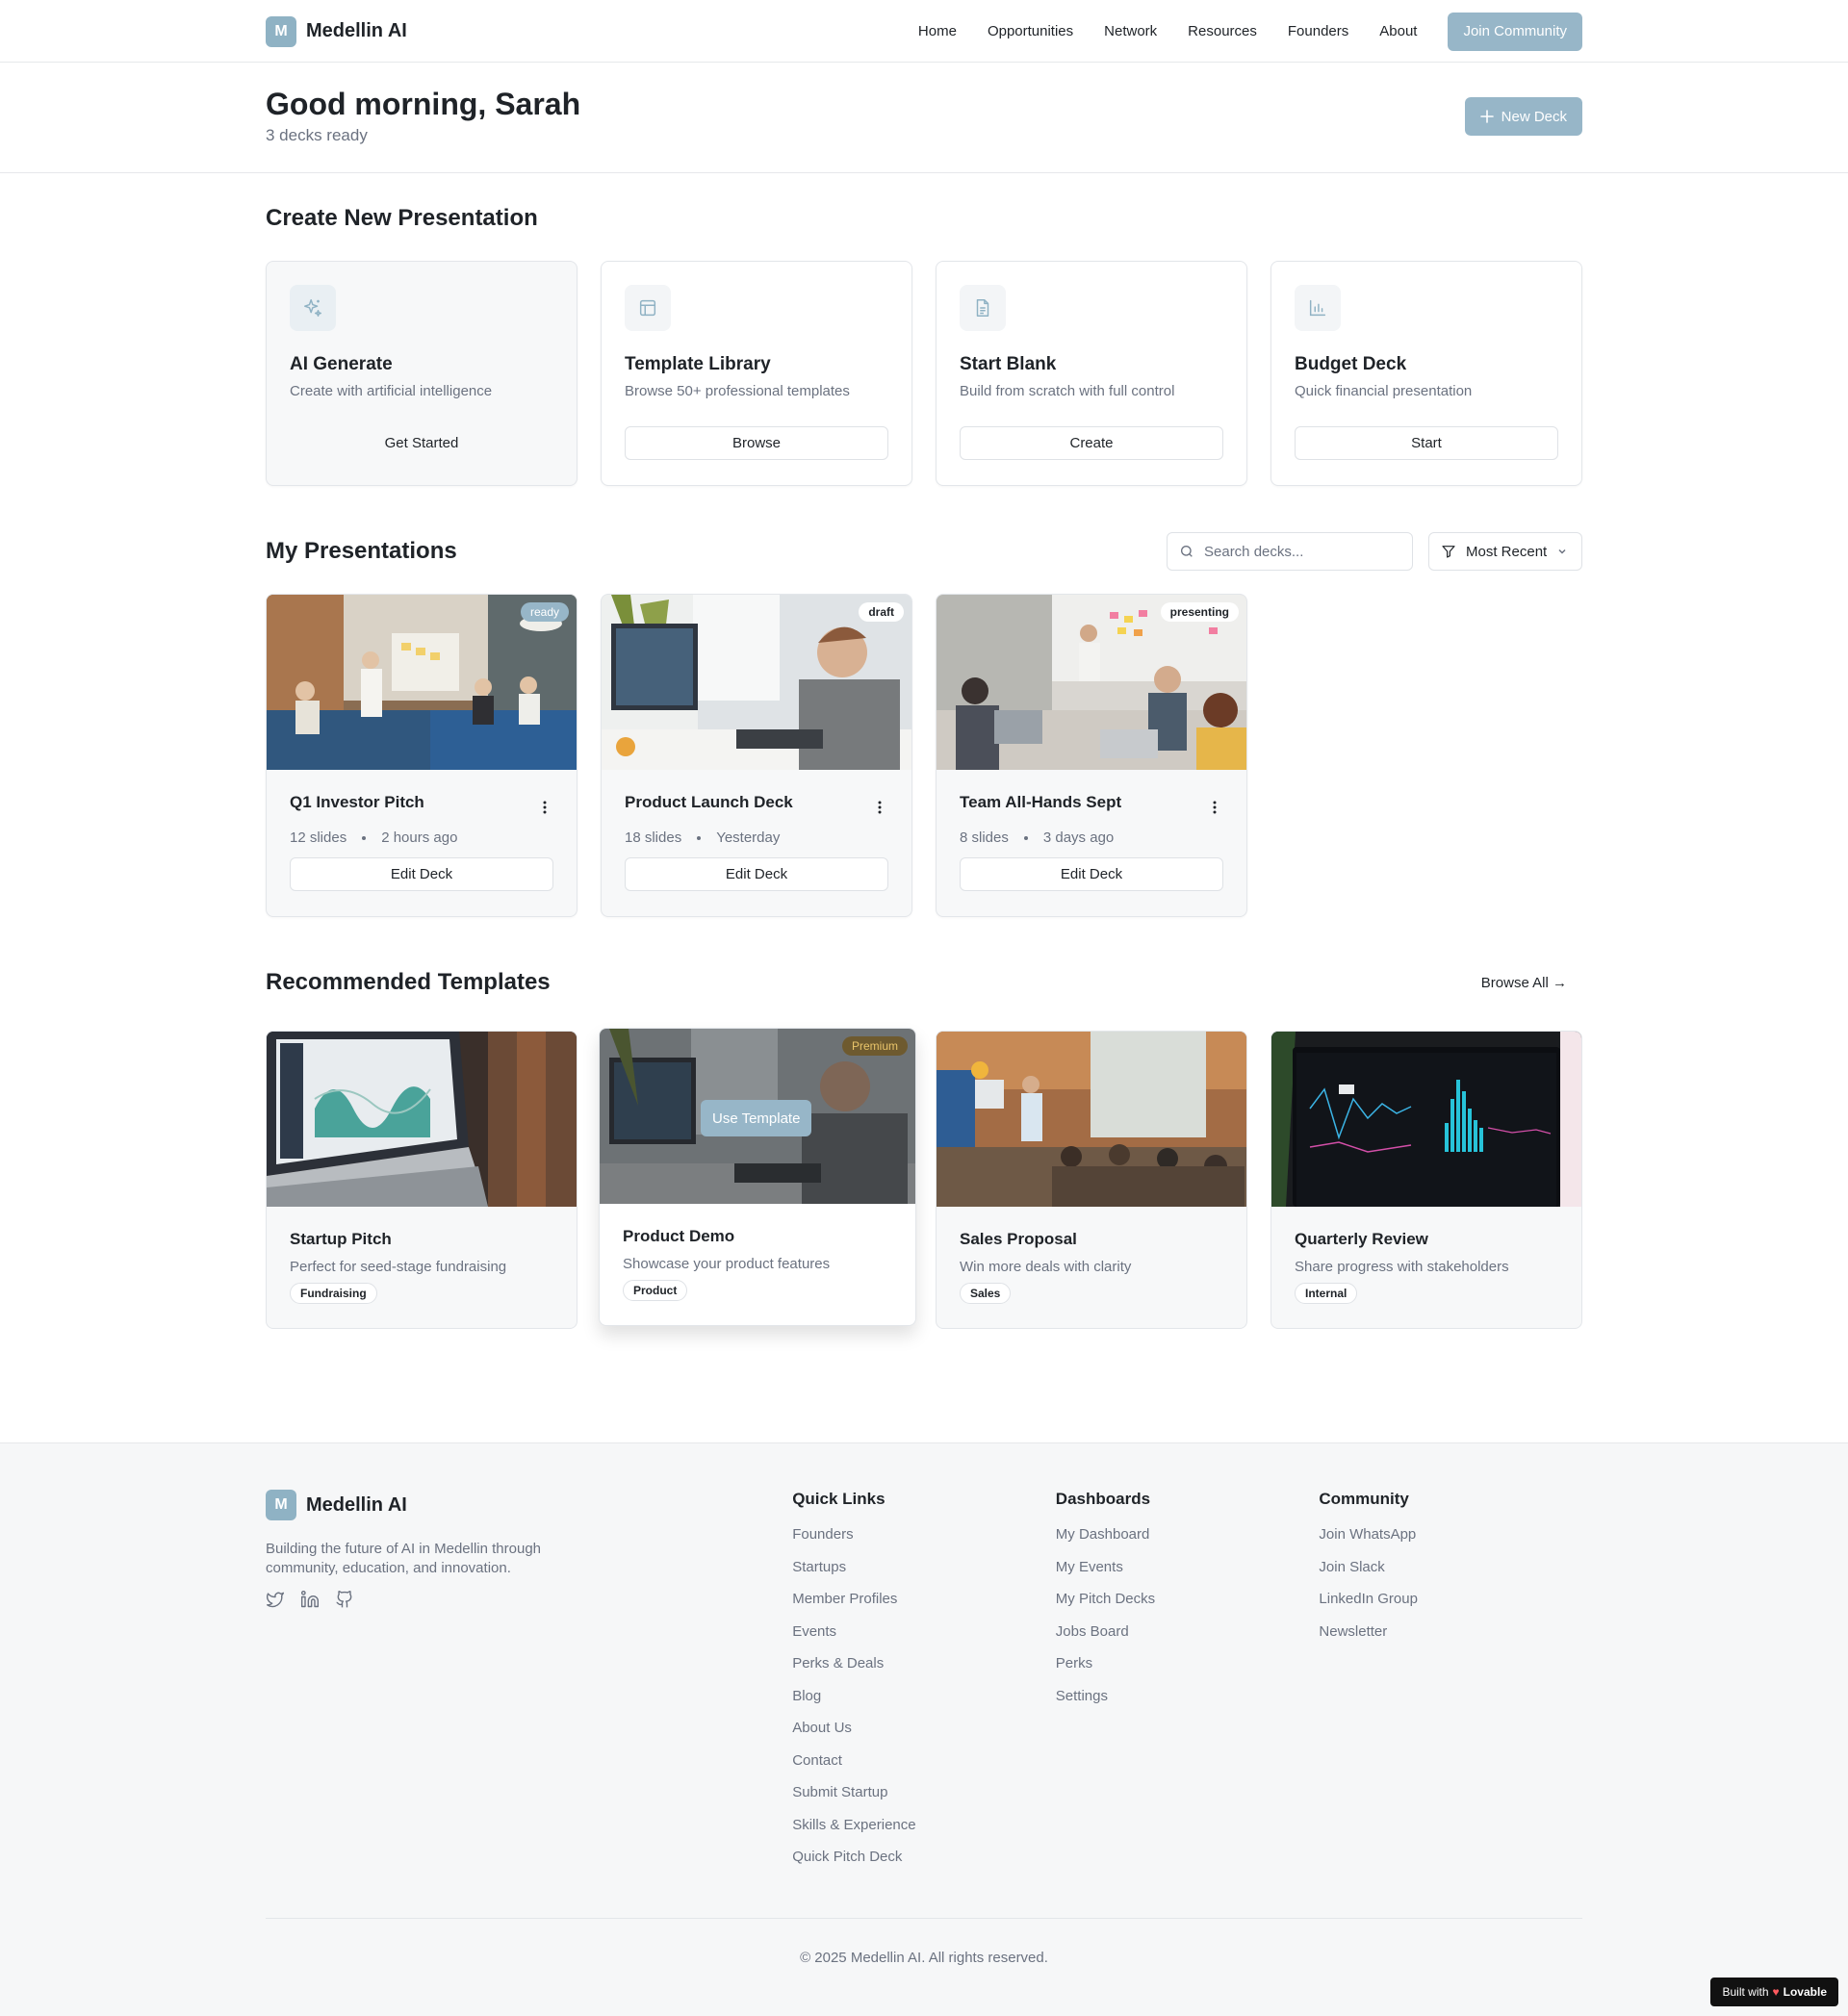  Describe the element at coordinates (1326, 1293) in the screenshot. I see `template-tag: Internal` at that location.